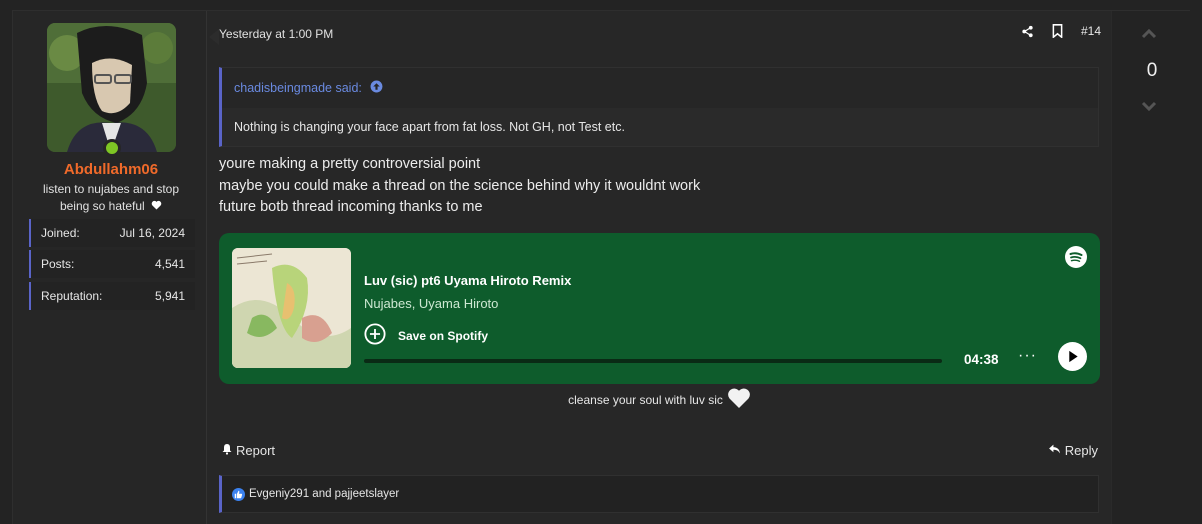 The height and width of the screenshot is (524, 1202). What do you see at coordinates (659, 494) in the screenshot?
I see `reactions-bar: Evgeniy291 and pajjeetslayer` at bounding box center [659, 494].